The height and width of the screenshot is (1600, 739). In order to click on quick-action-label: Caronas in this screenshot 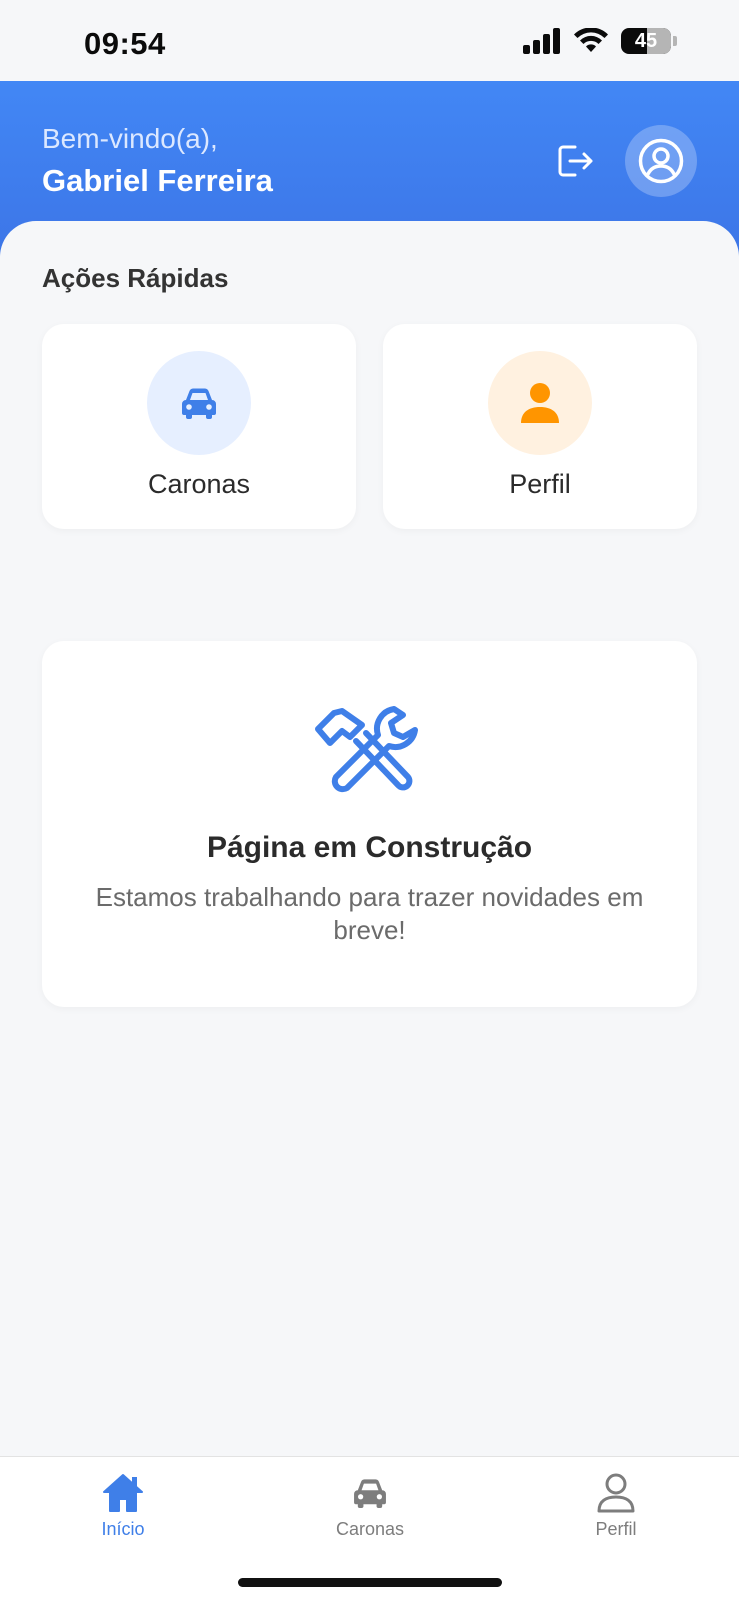, I will do `click(199, 484)`.